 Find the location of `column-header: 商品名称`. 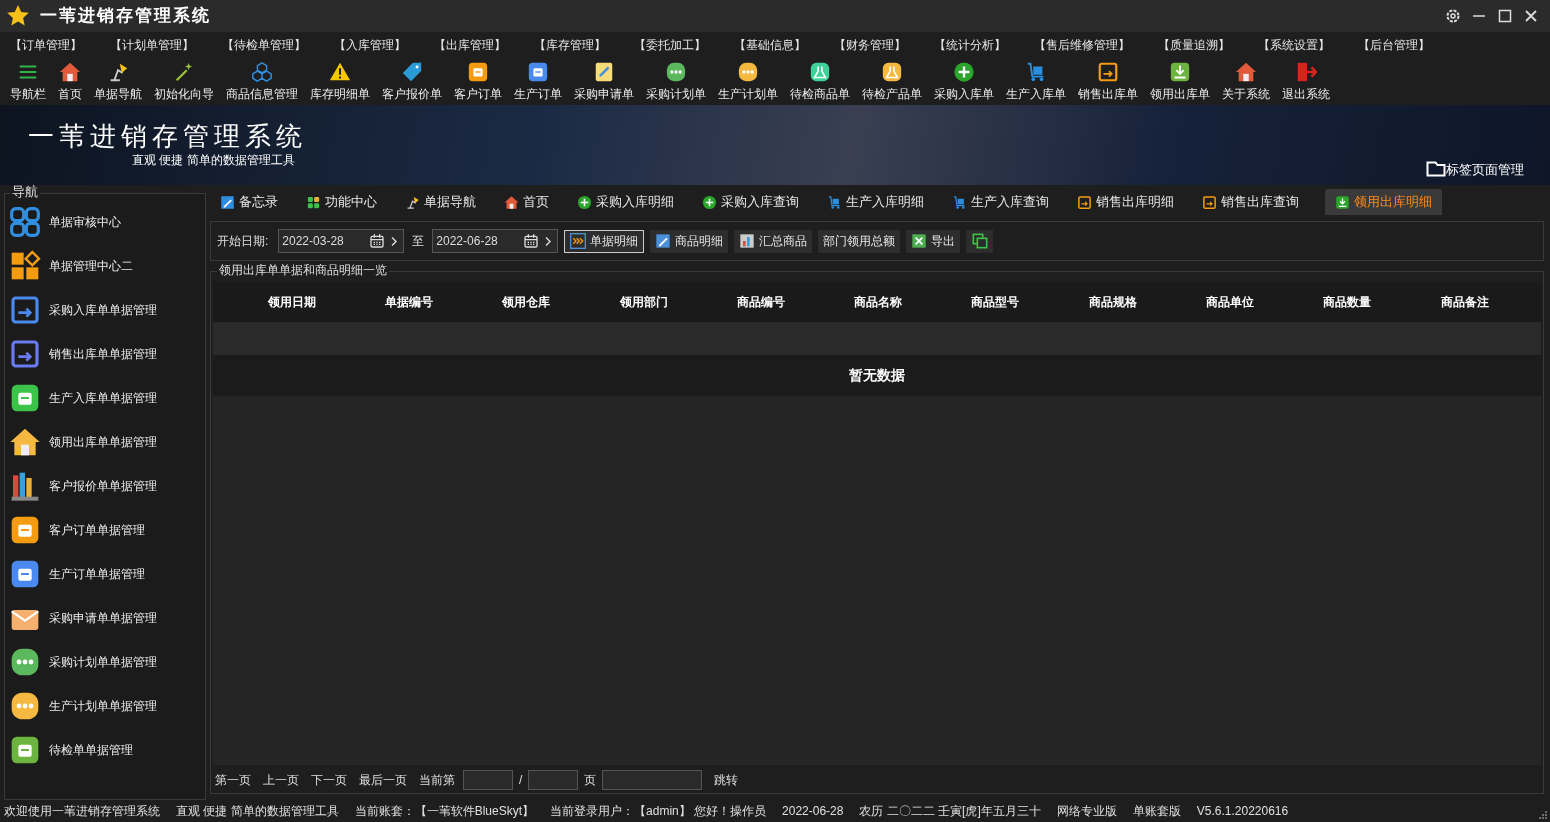

column-header: 商品名称 is located at coordinates (878, 302).